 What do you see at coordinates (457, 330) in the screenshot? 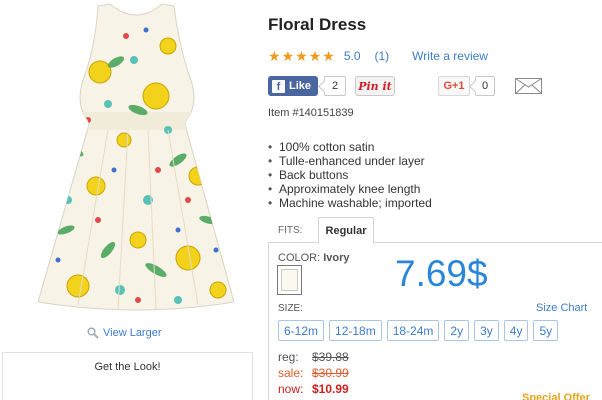
I see `size-option: 2y` at bounding box center [457, 330].